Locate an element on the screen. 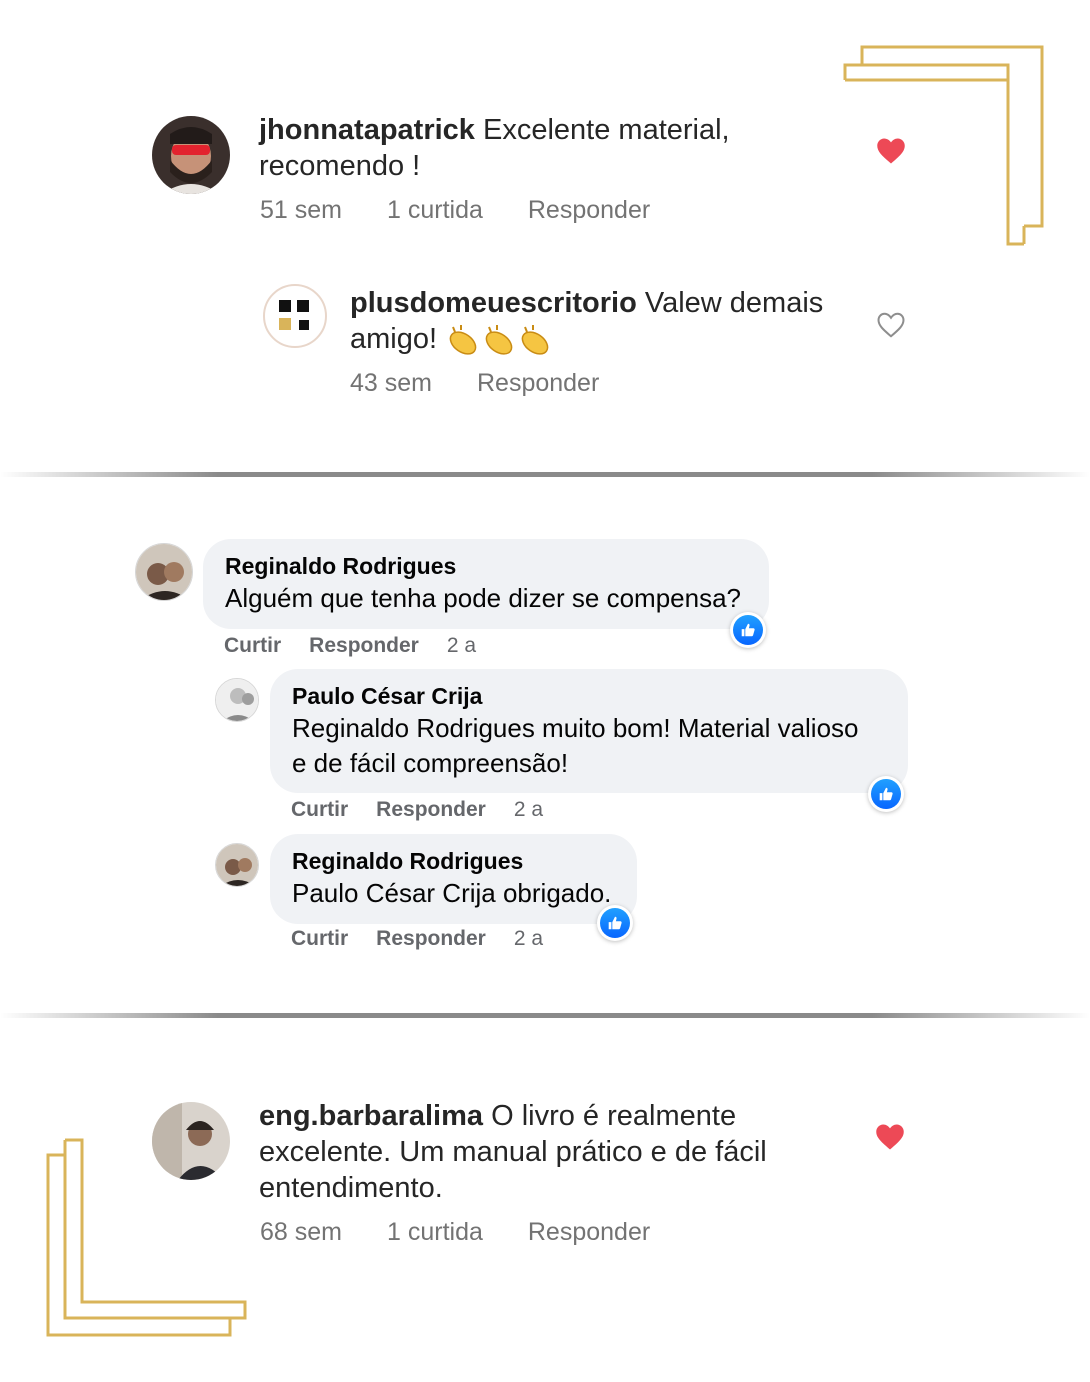 The height and width of the screenshot is (1382, 1090). reply-text-line2: amigo! is located at coordinates (394, 339).